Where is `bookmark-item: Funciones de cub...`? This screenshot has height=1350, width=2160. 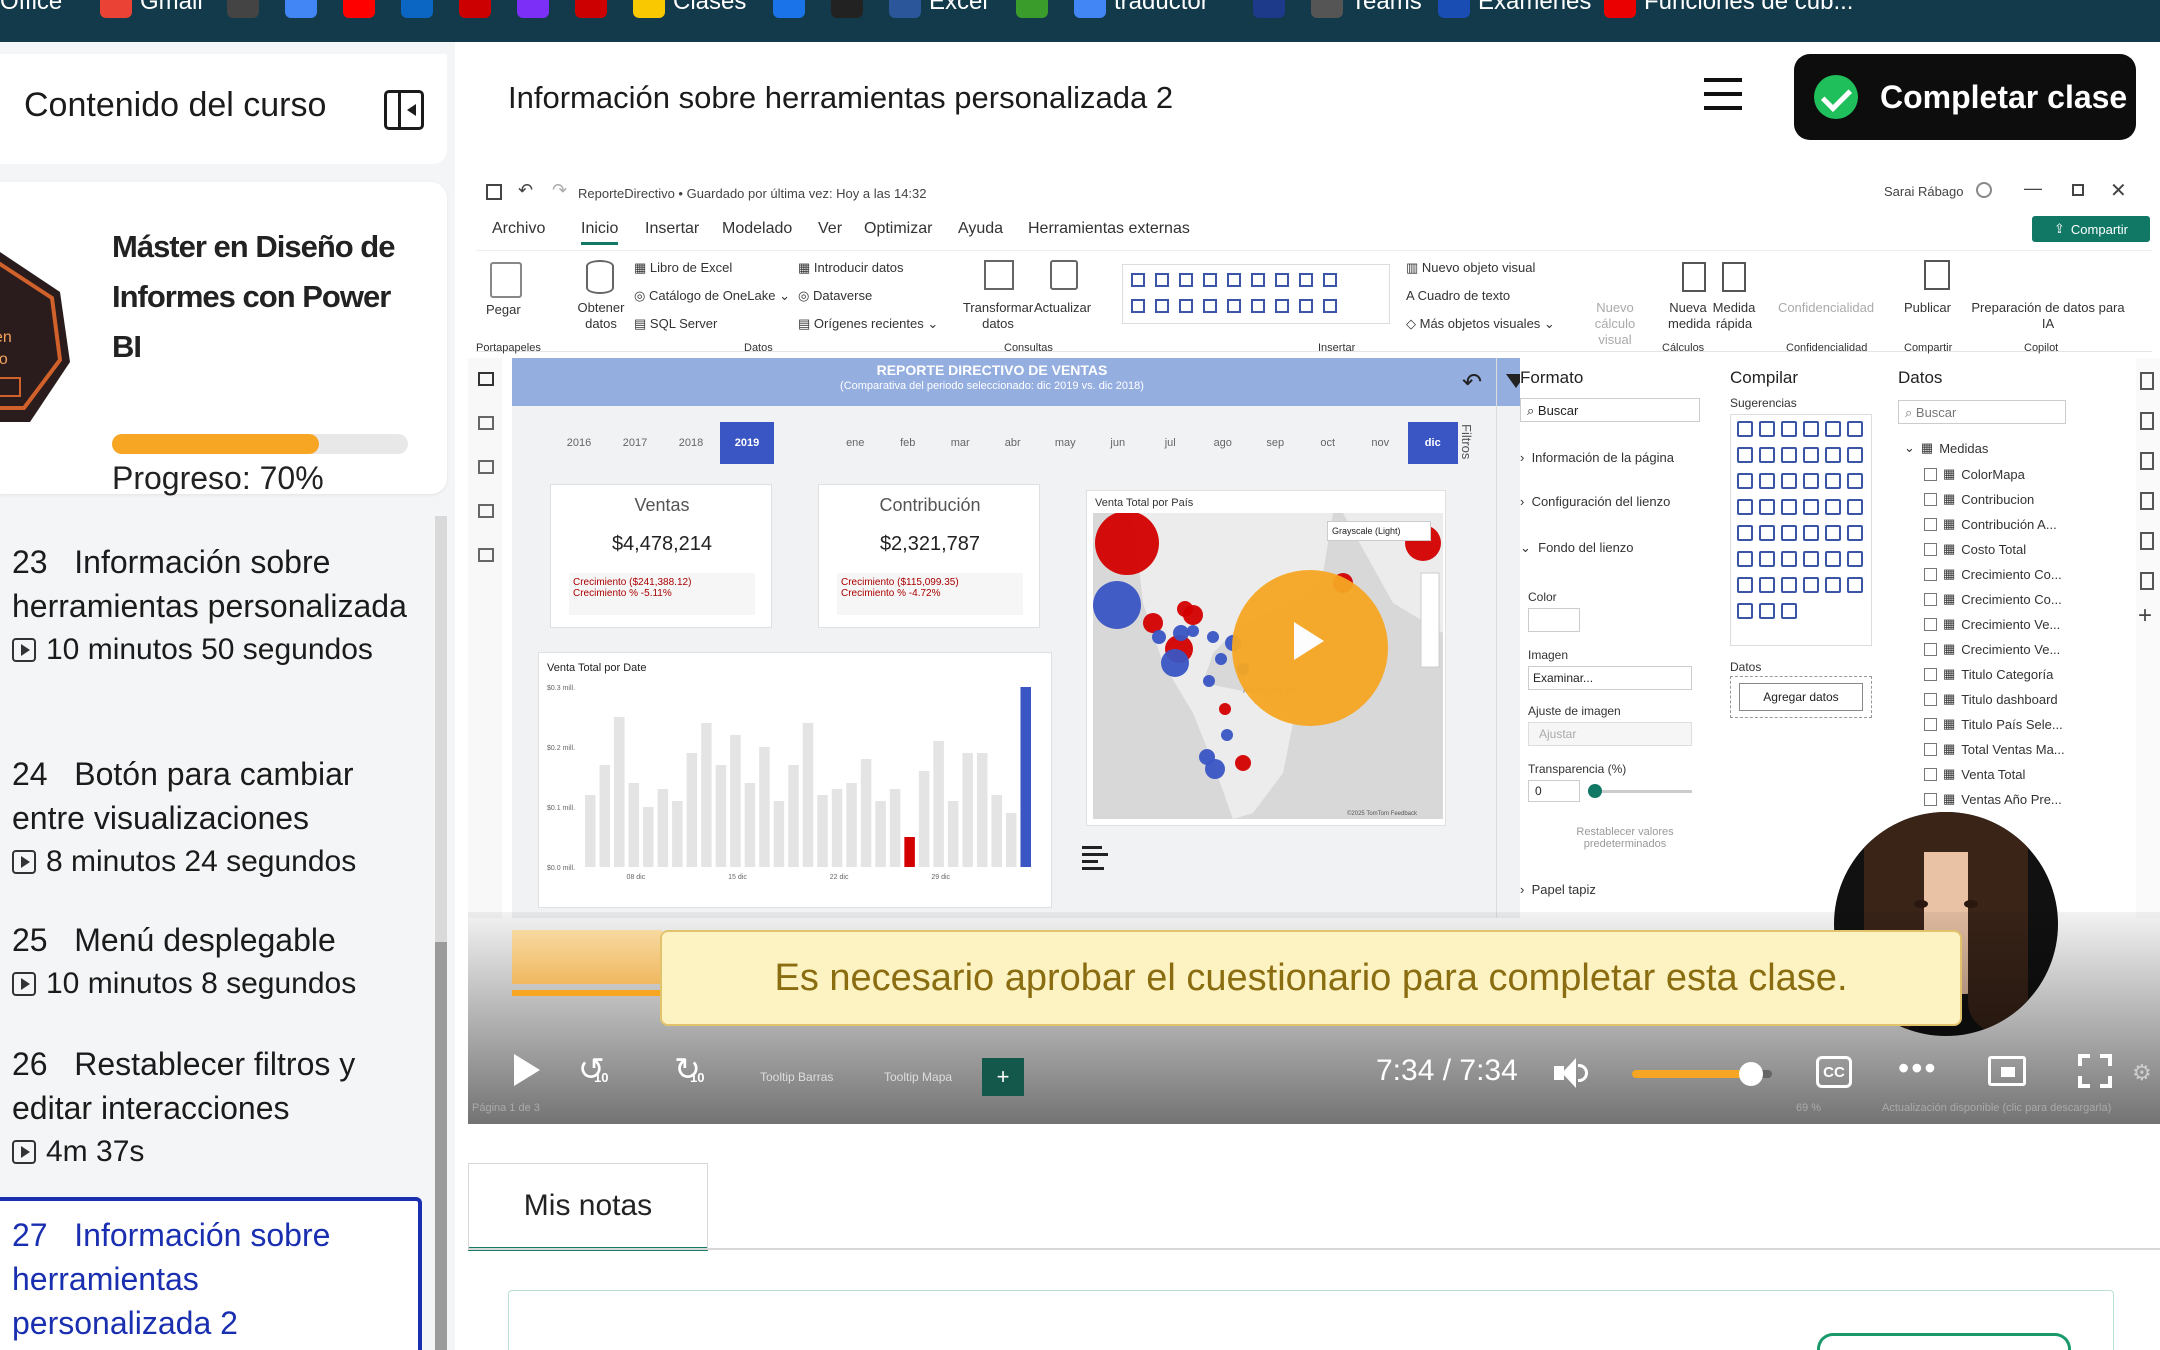 bookmark-item: Funciones de cub... is located at coordinates (1728, 9).